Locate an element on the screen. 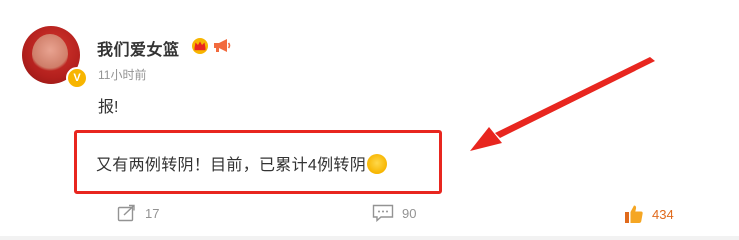 The image size is (739, 240). like-button: 434 is located at coordinates (649, 214).